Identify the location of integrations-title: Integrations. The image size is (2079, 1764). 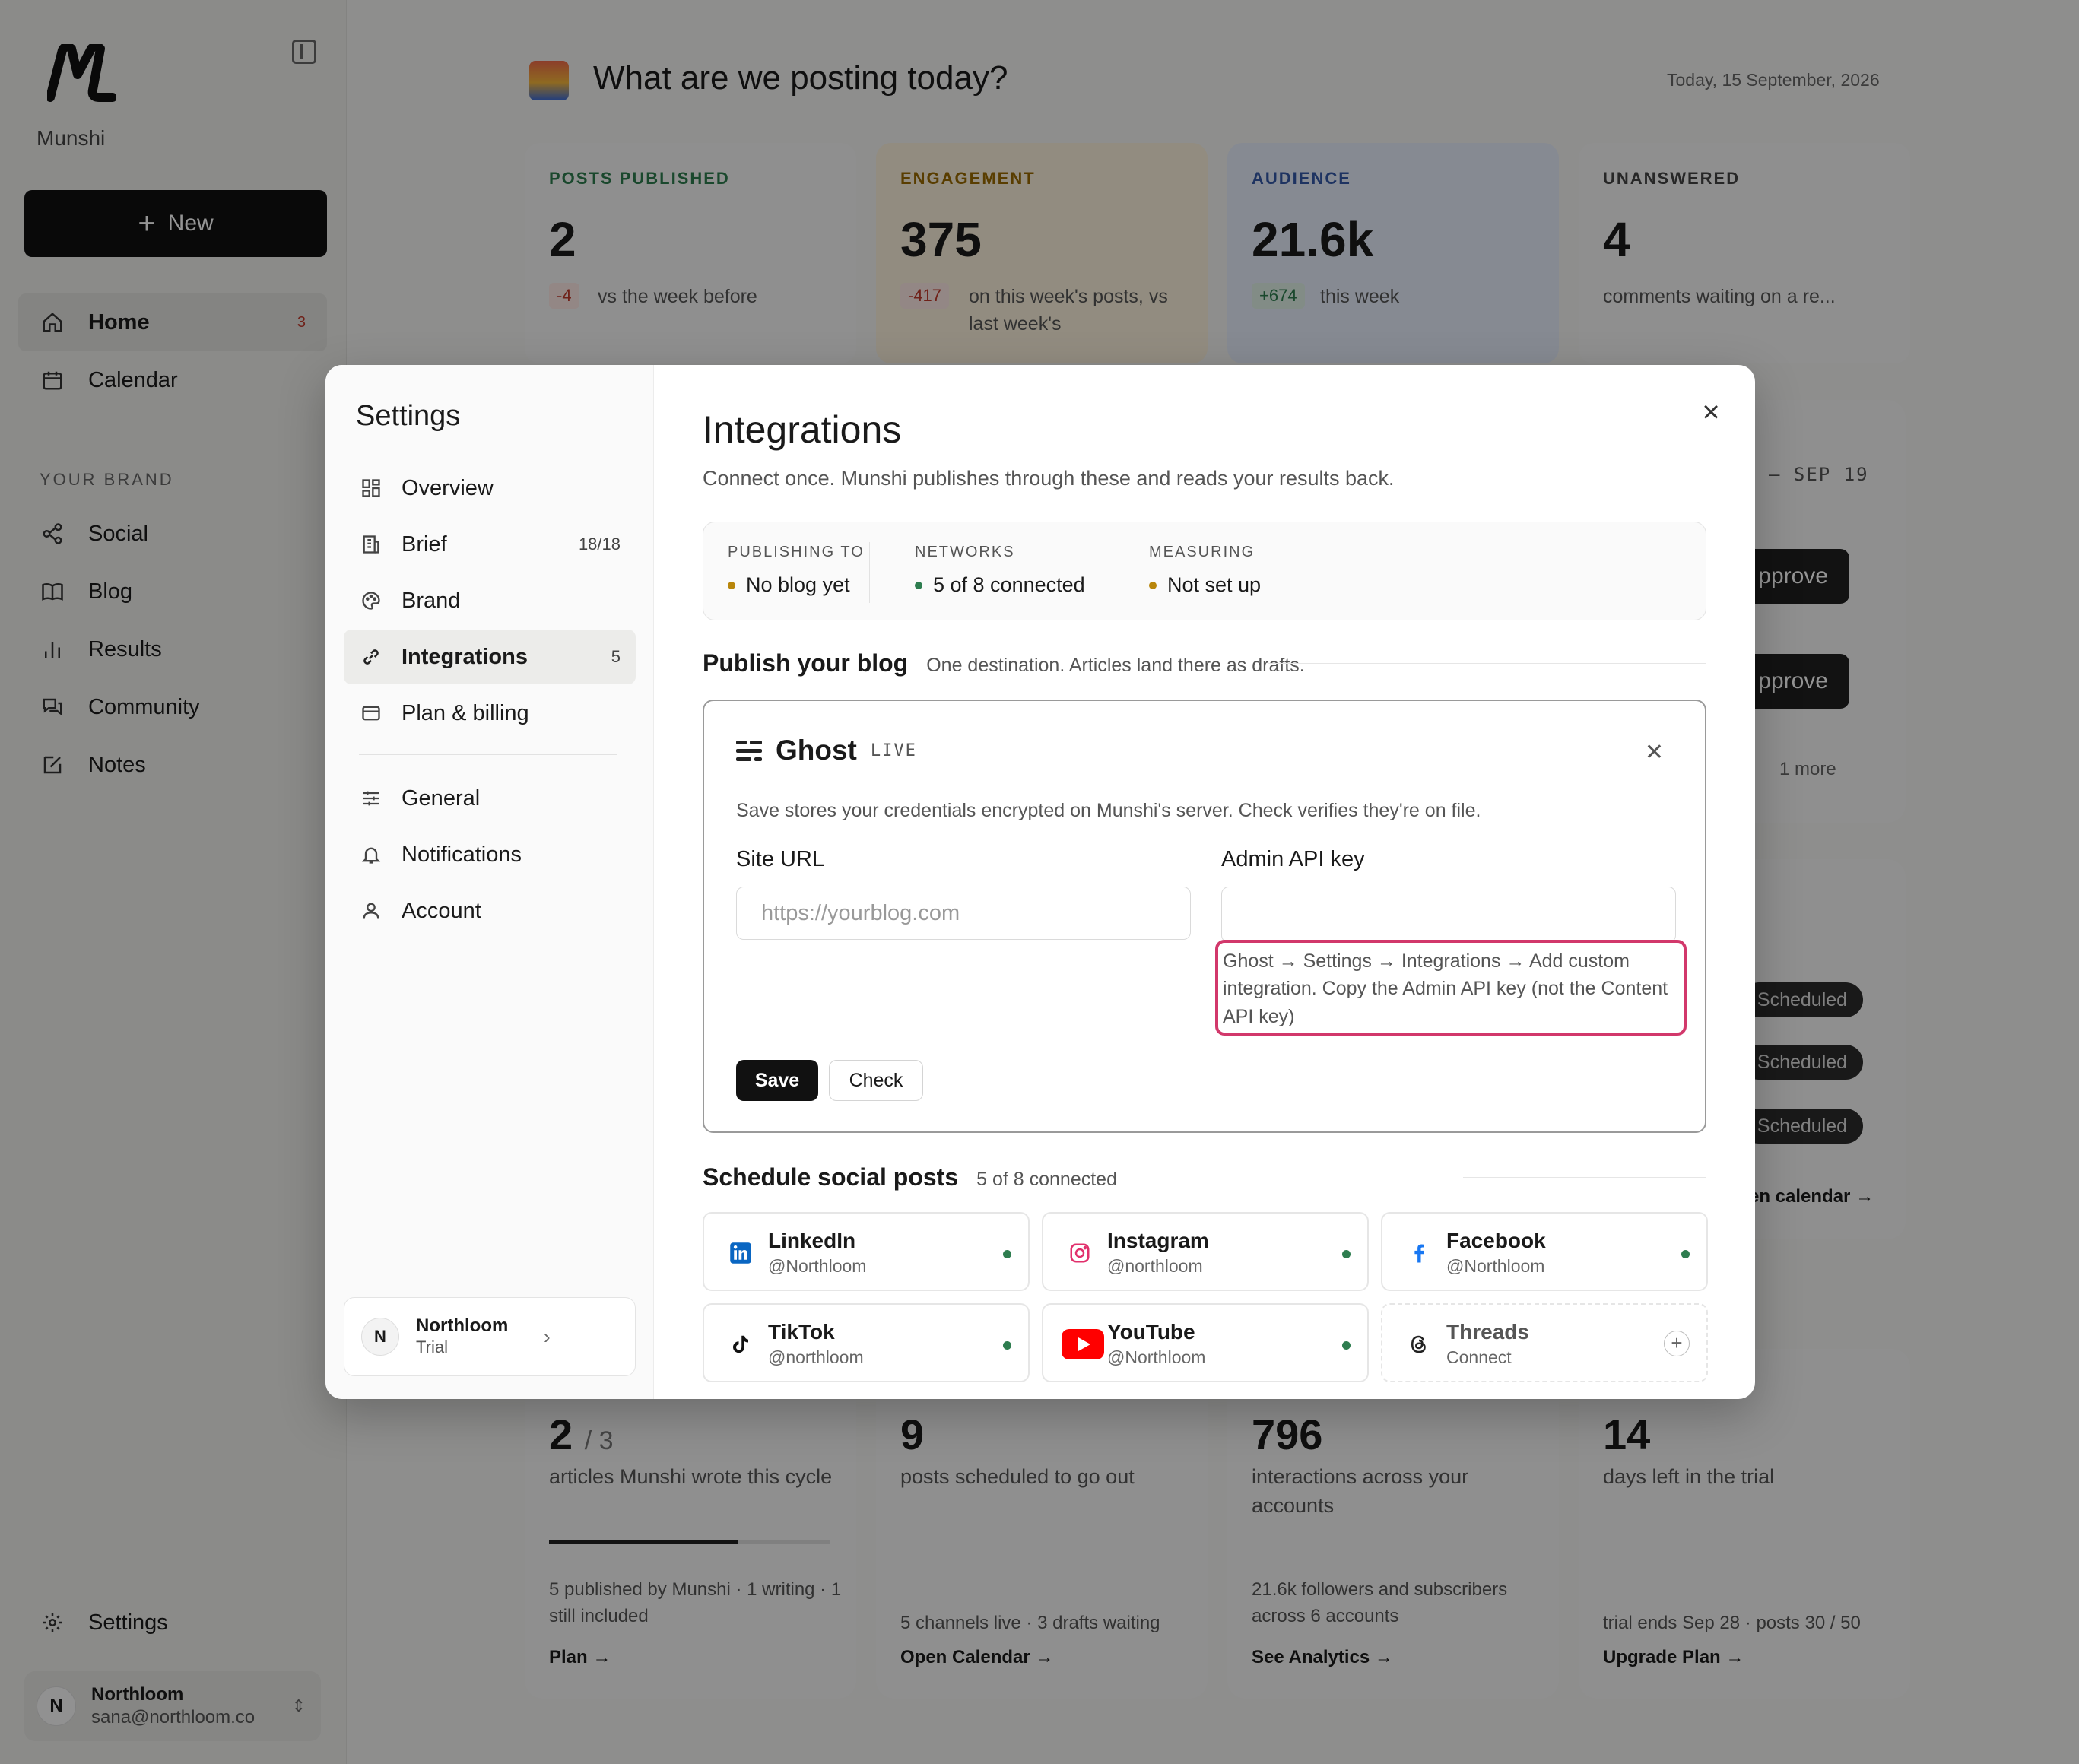
(802, 430).